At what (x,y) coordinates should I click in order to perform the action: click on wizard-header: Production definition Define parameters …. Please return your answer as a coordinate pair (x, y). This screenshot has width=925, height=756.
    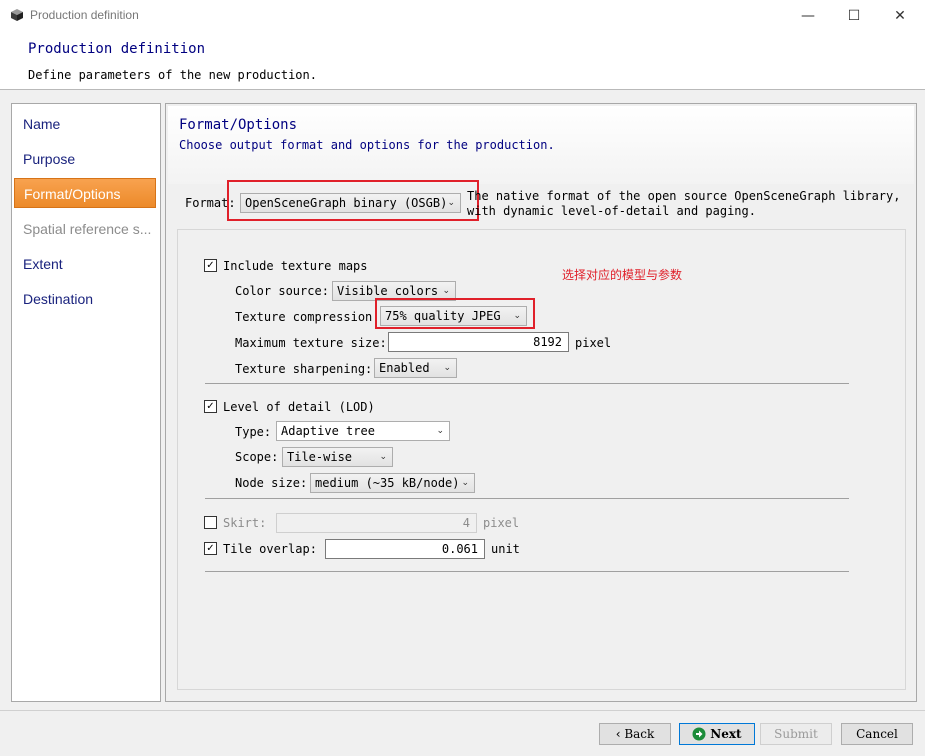
    Looking at the image, I should click on (462, 60).